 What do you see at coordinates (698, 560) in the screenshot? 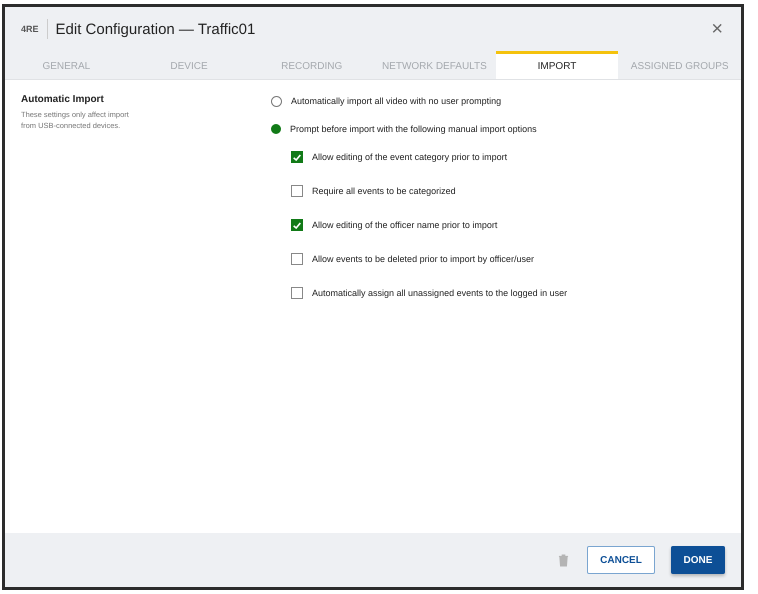
I see `done-button: DONE` at bounding box center [698, 560].